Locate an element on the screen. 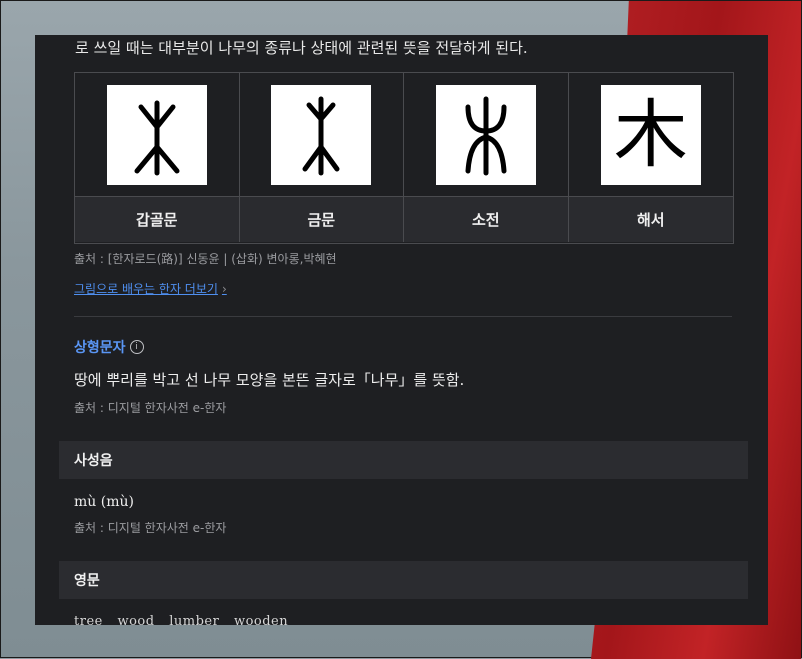 This screenshot has height=659, width=802. formation-type-row: 상형문자 i is located at coordinates (109, 347).